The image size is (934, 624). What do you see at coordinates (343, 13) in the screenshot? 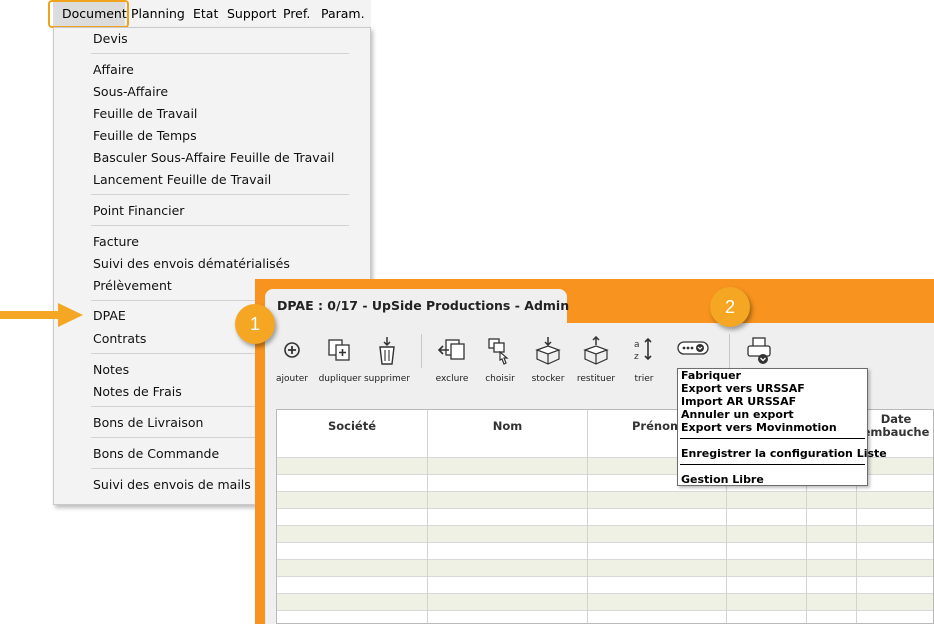
I see `menu-param: Param.` at bounding box center [343, 13].